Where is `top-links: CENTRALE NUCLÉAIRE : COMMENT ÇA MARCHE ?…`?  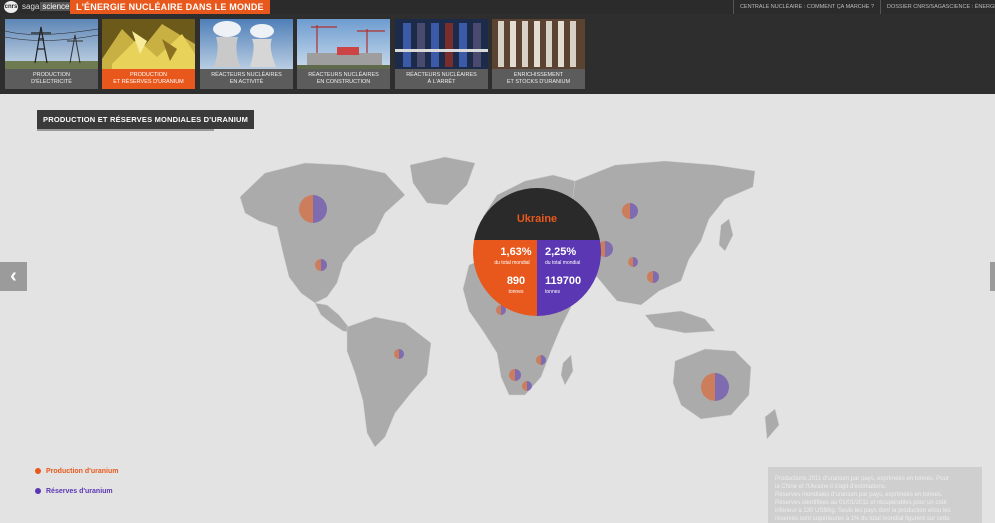
top-links: CENTRALE NUCLÉAIRE : COMMENT ÇA MARCHE ?… is located at coordinates (863, 7).